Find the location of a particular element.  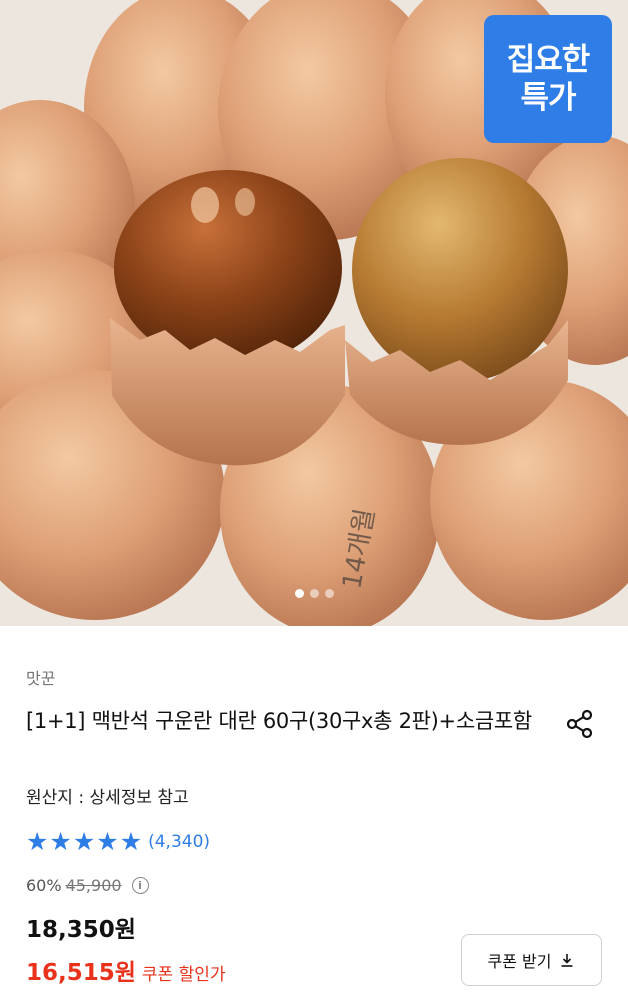

review-count: (4,340) is located at coordinates (179, 842).